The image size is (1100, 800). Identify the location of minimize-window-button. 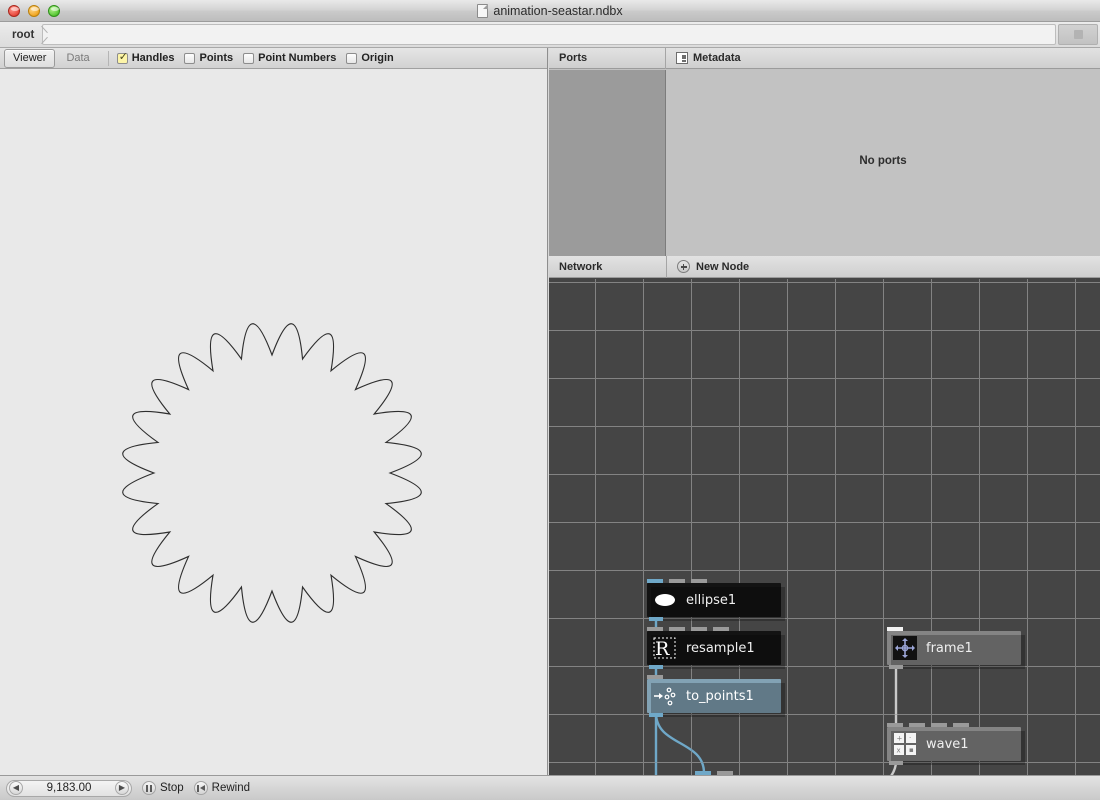
(34, 10).